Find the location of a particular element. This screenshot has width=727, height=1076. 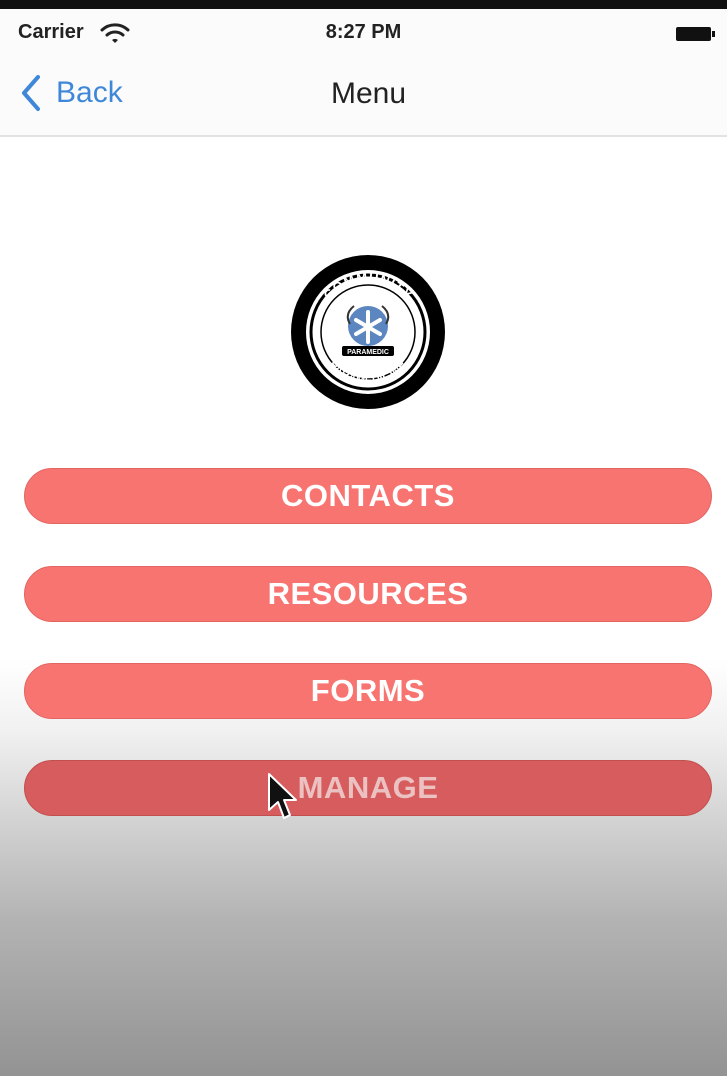

manage-button-label: MANAGE is located at coordinates (368, 787).